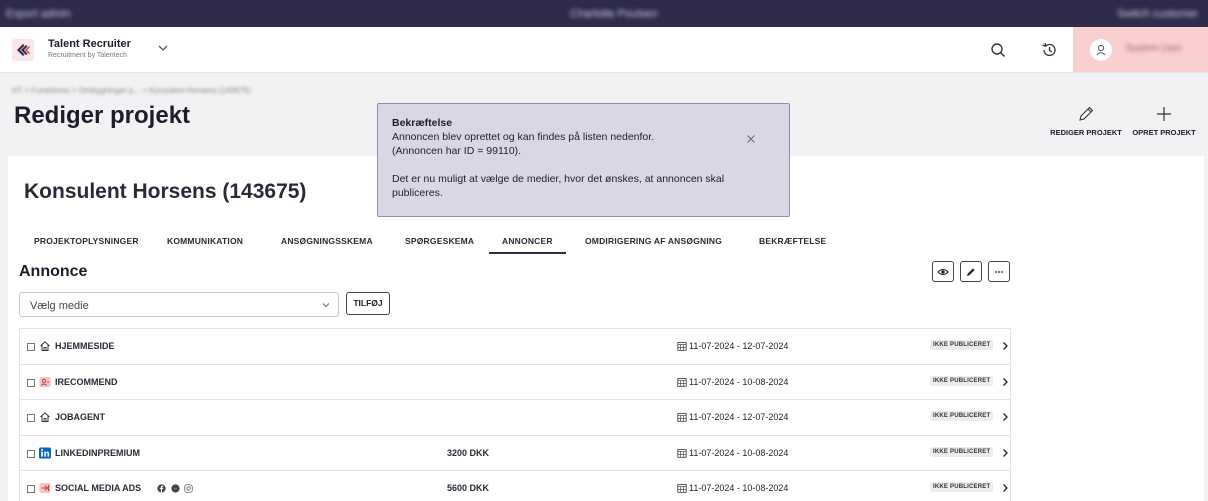 This screenshot has height=501, width=1208. What do you see at coordinates (98, 488) in the screenshot?
I see `media-name: SOCIAL MEDIA ADS` at bounding box center [98, 488].